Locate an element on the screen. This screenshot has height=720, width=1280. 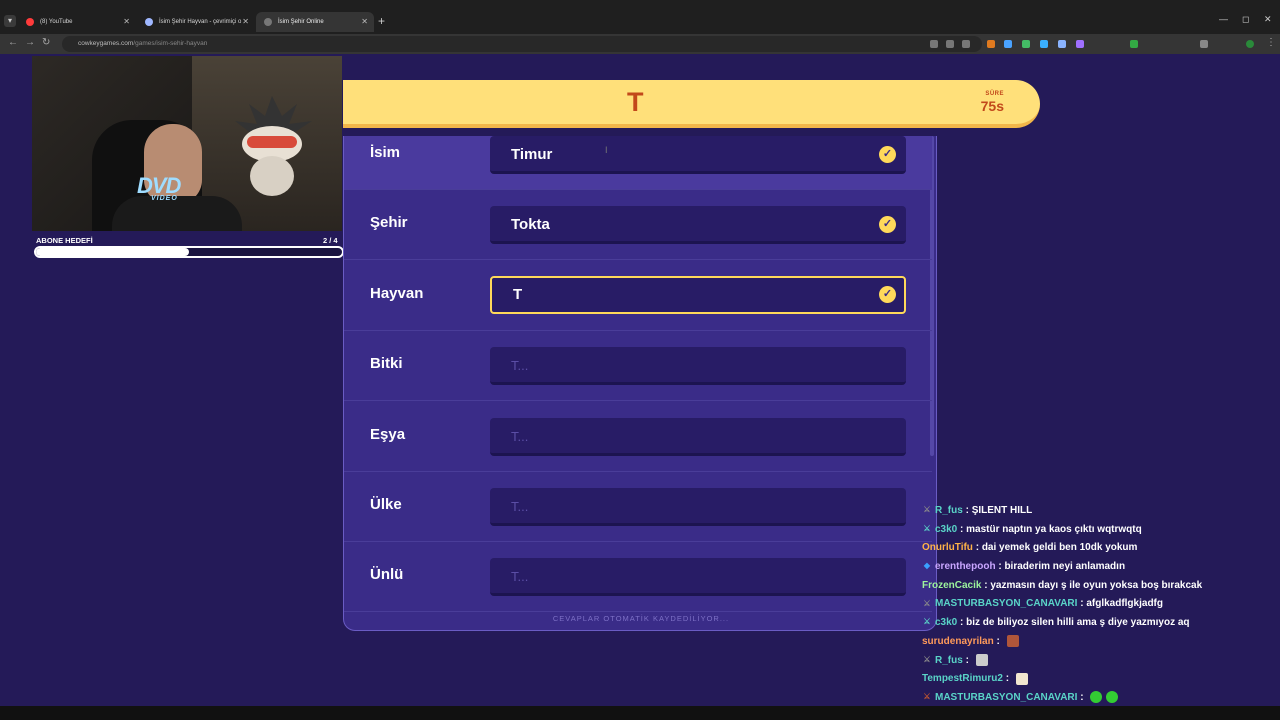
star-icon is located at coordinates (966, 44).